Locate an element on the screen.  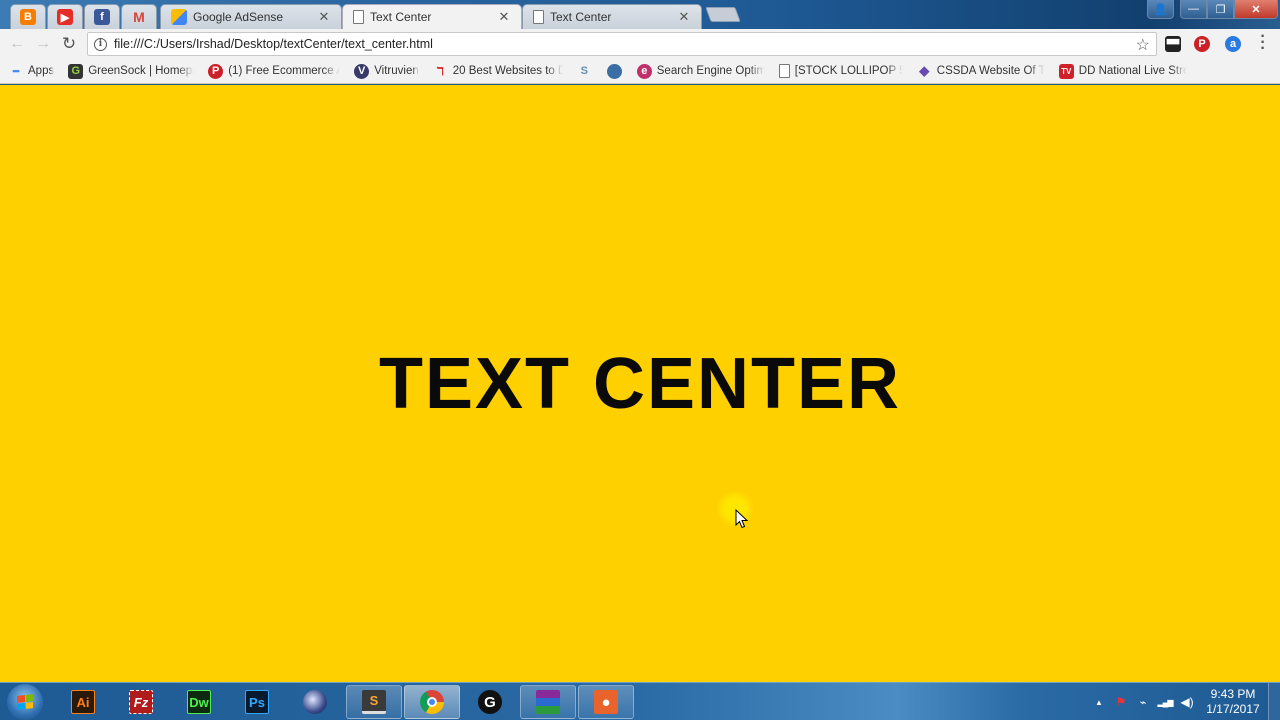
amazon-assistant-icon: a is located at coordinates (1233, 44).